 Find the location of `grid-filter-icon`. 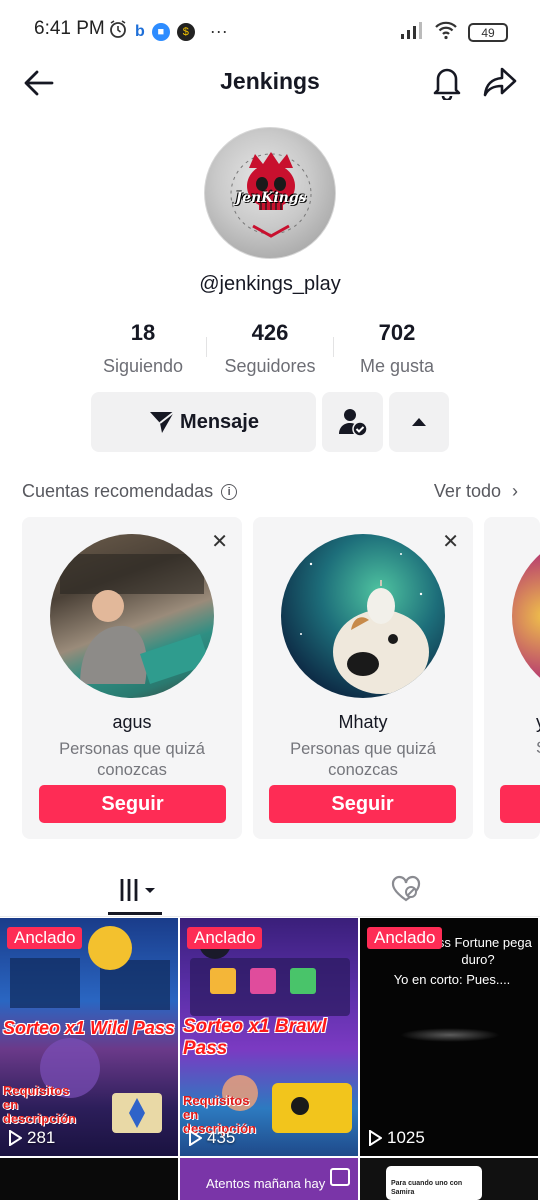

grid-filter-icon is located at coordinates (137, 890).